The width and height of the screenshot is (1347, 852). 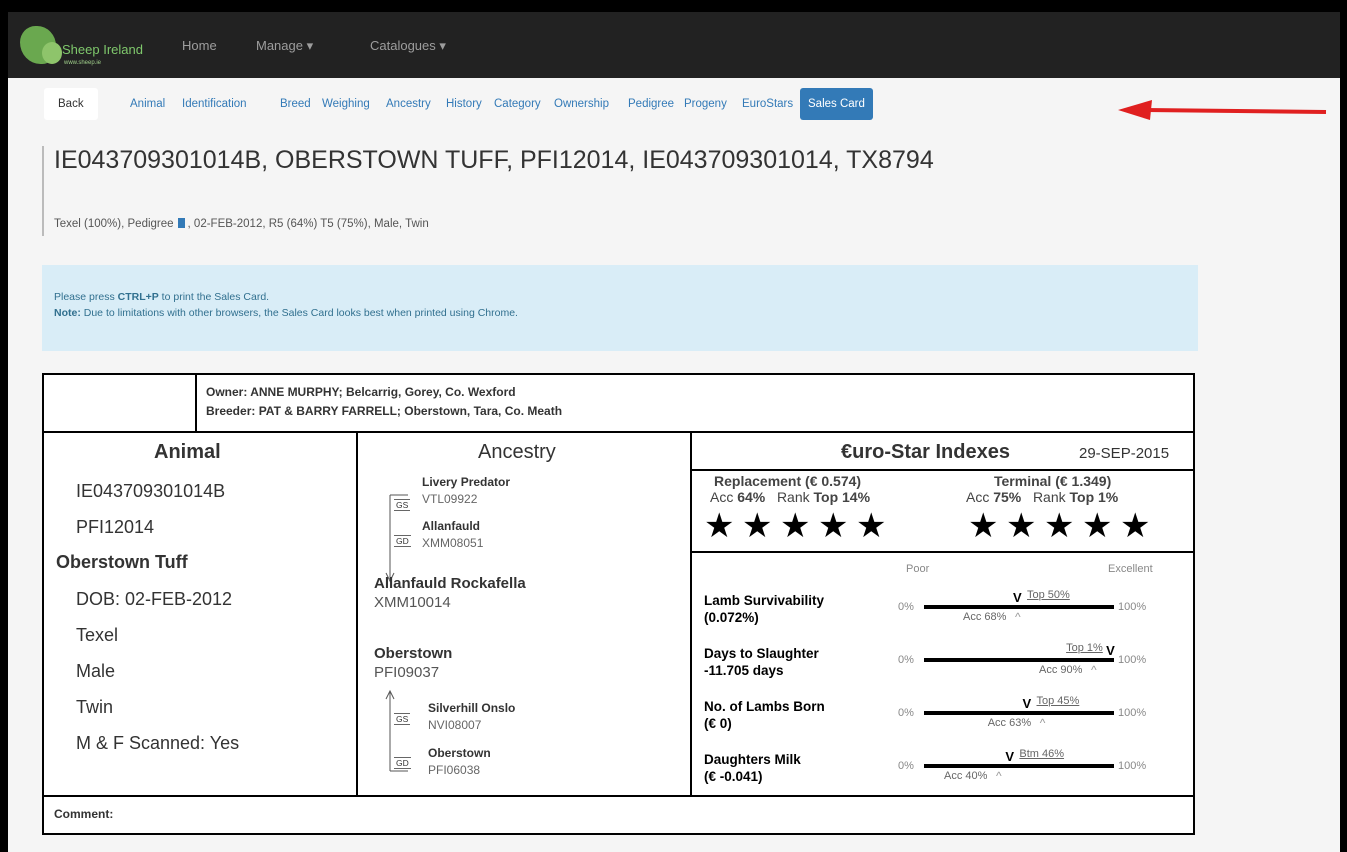 What do you see at coordinates (122, 562) in the screenshot?
I see `animal-name: Oberstown Tuff` at bounding box center [122, 562].